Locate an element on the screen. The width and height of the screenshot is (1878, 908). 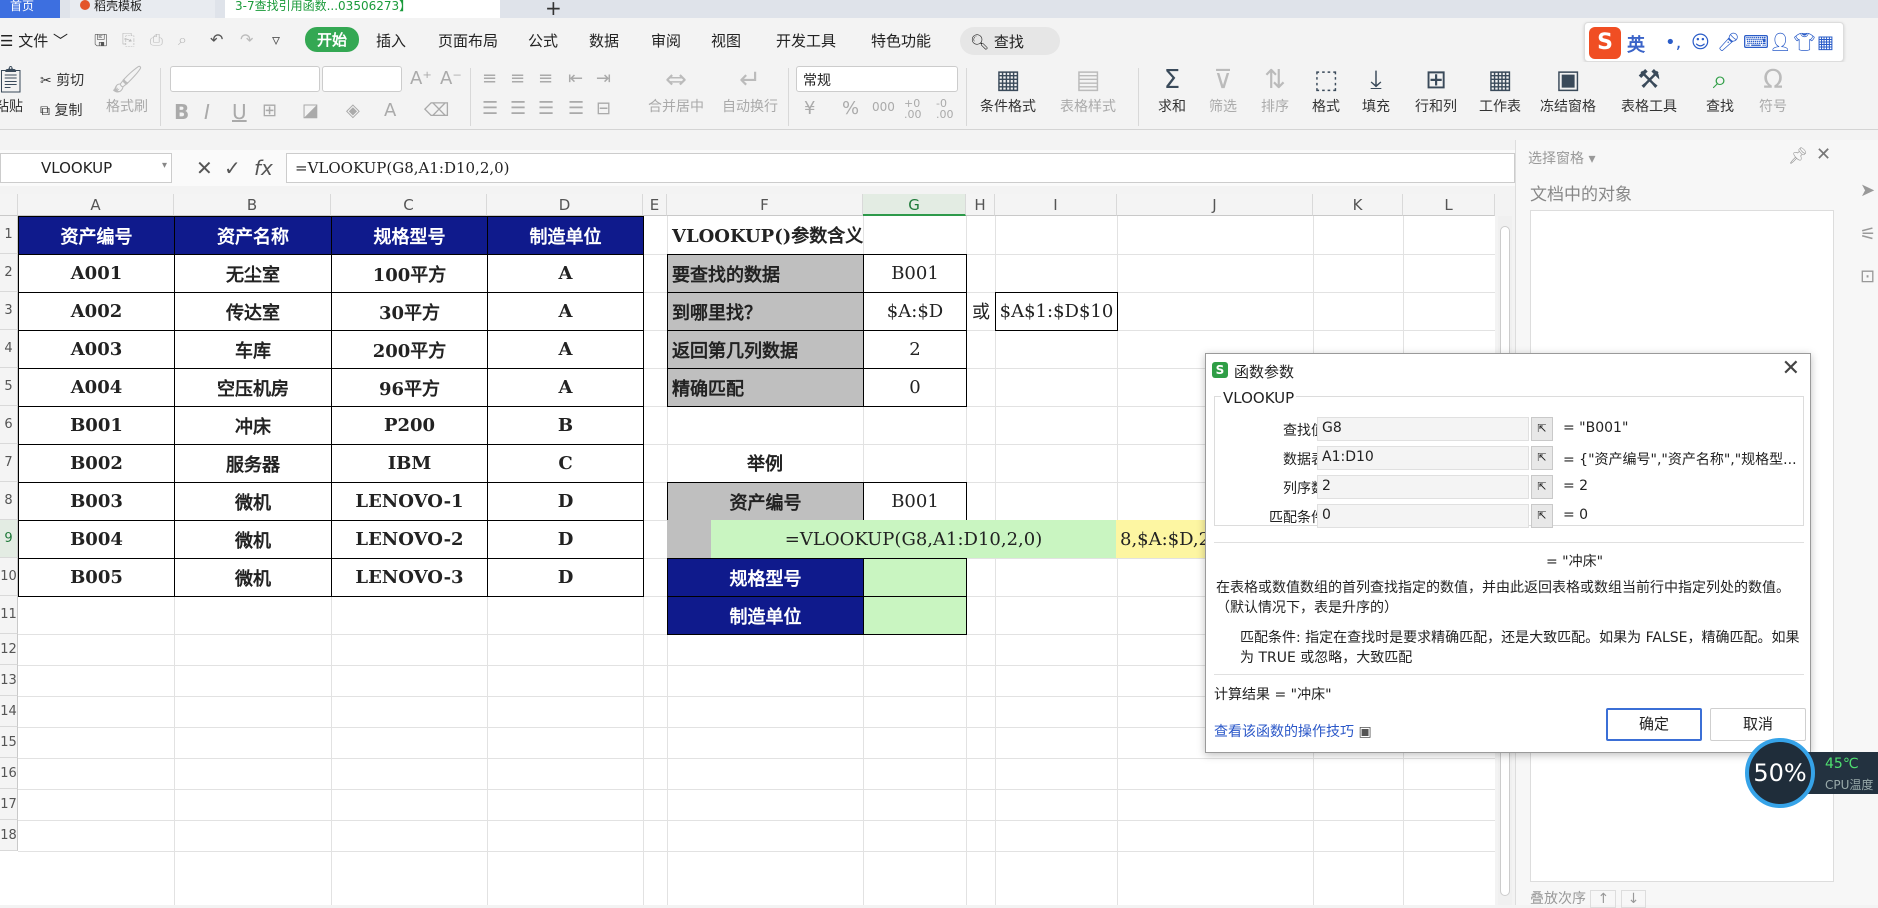
align-top-icon: ≡ is located at coordinates (489, 78).